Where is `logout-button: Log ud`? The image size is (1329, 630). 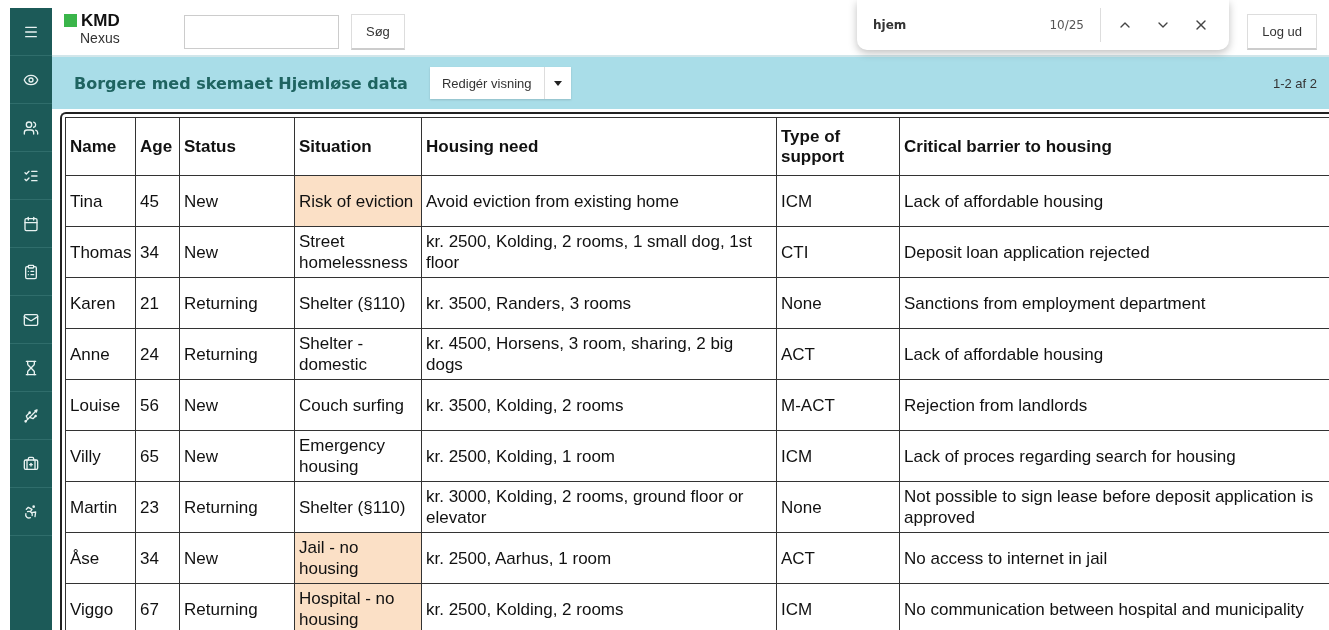 logout-button: Log ud is located at coordinates (1282, 31).